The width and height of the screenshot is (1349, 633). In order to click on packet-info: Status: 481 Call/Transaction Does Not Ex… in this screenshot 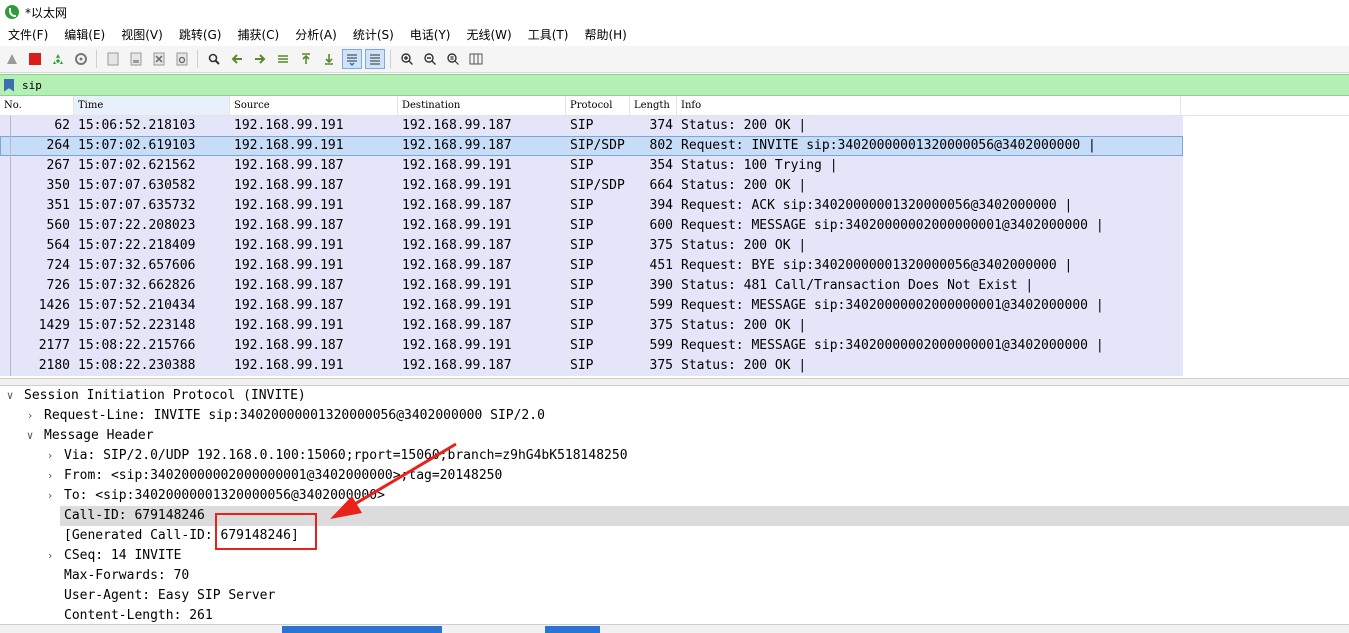, I will do `click(857, 285)`.